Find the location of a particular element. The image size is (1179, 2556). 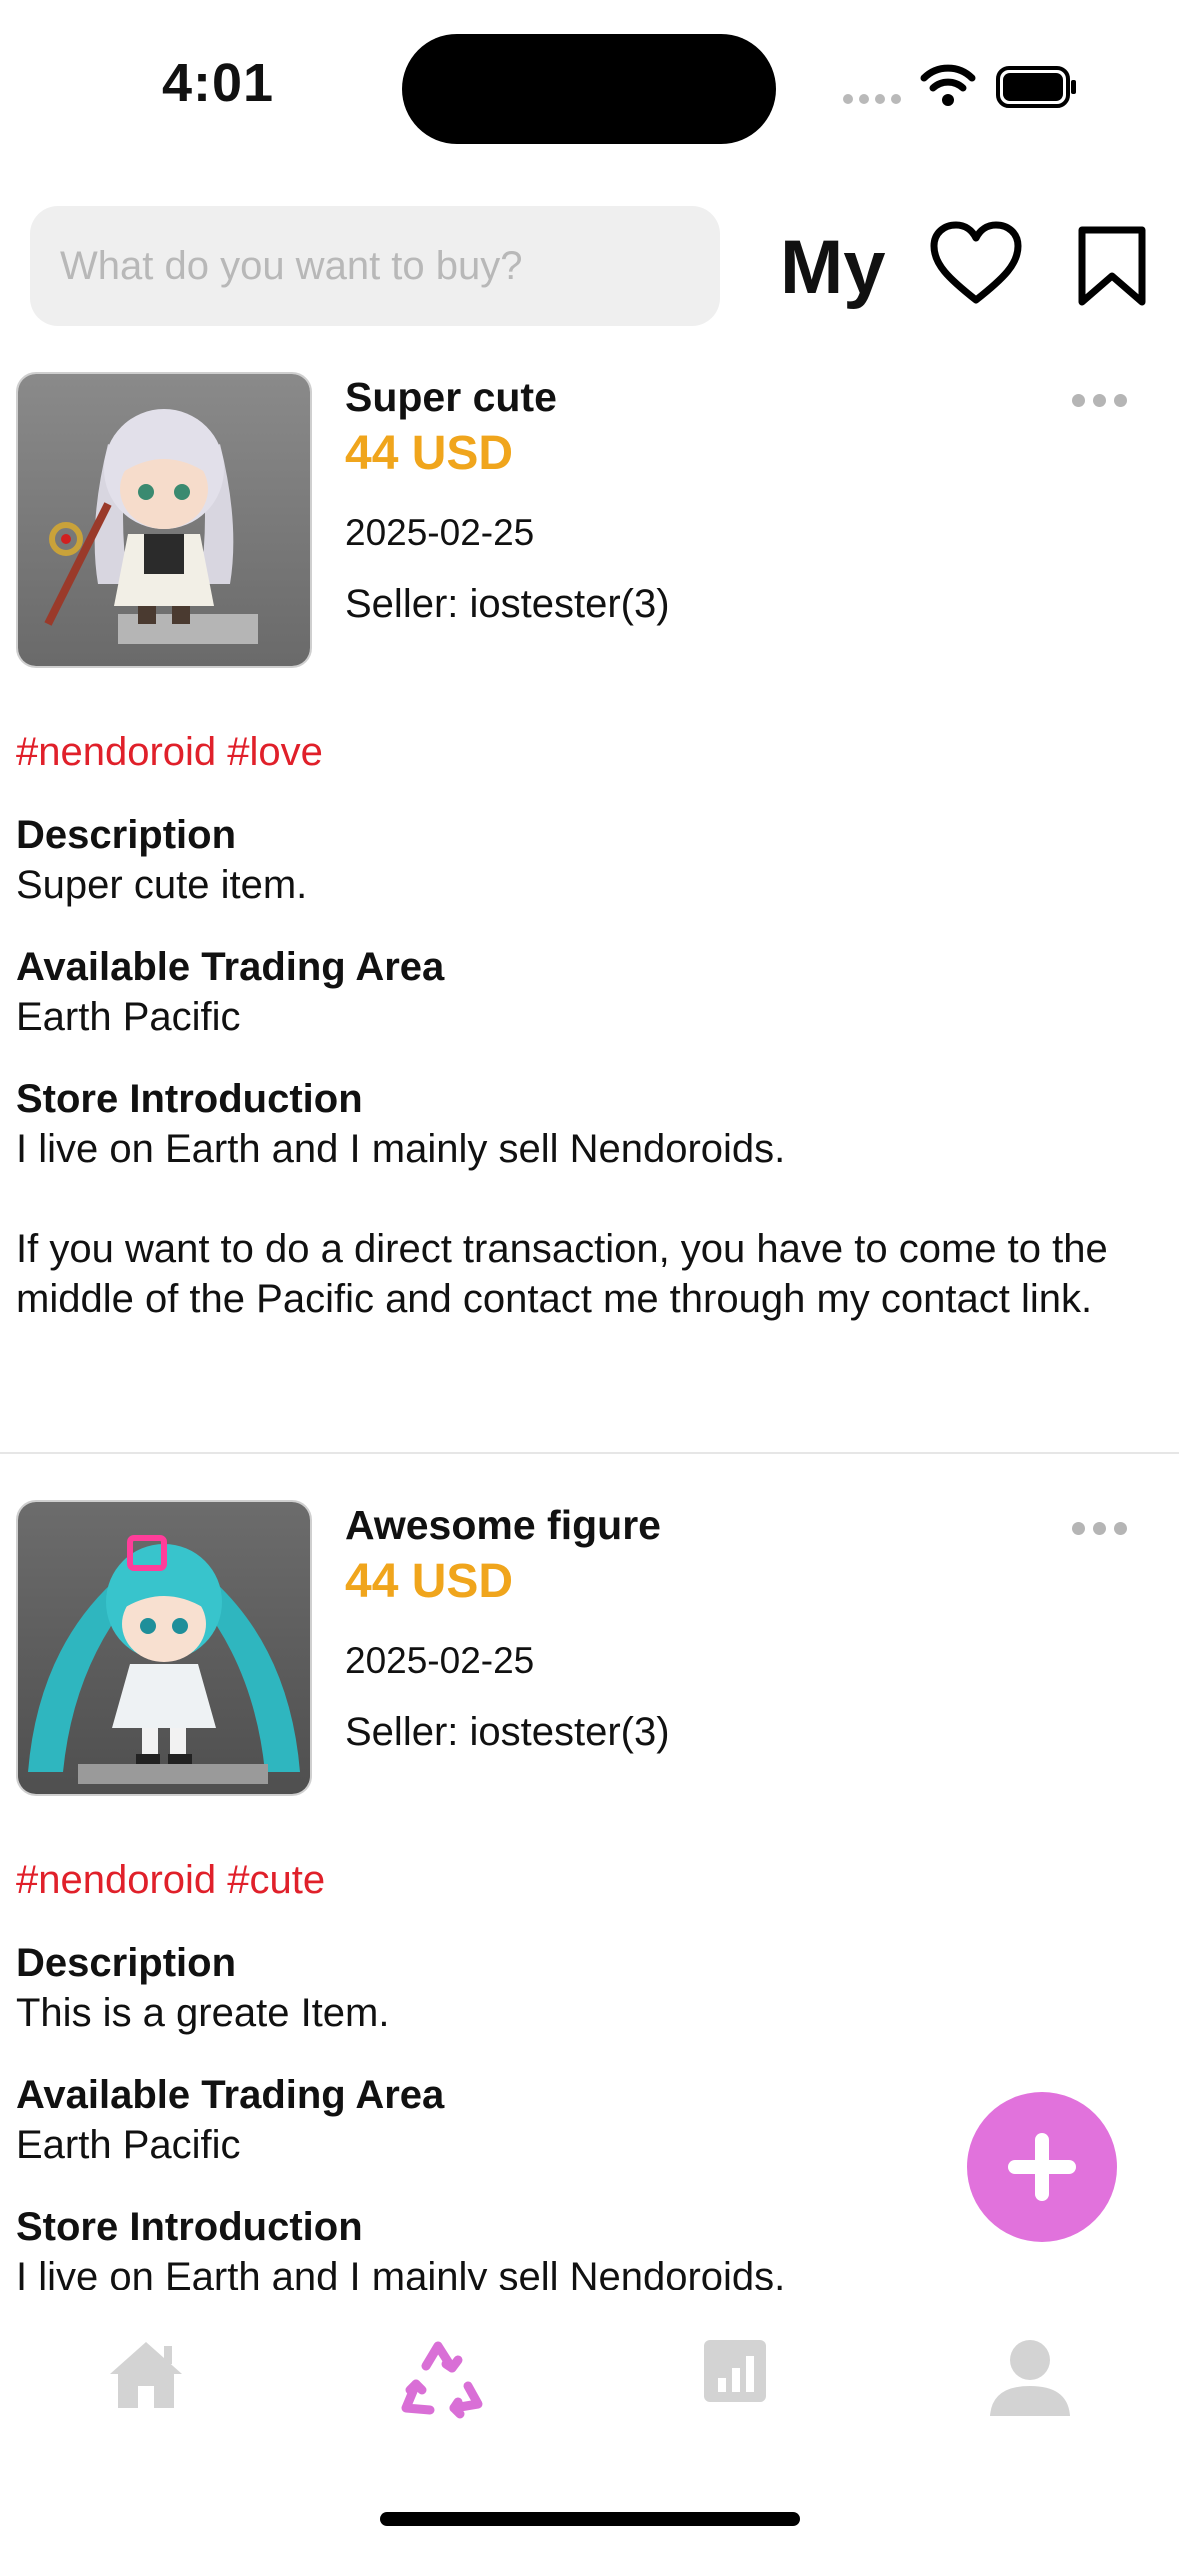

item-tags: #nendoroid #cute is located at coordinates (170, 1880).